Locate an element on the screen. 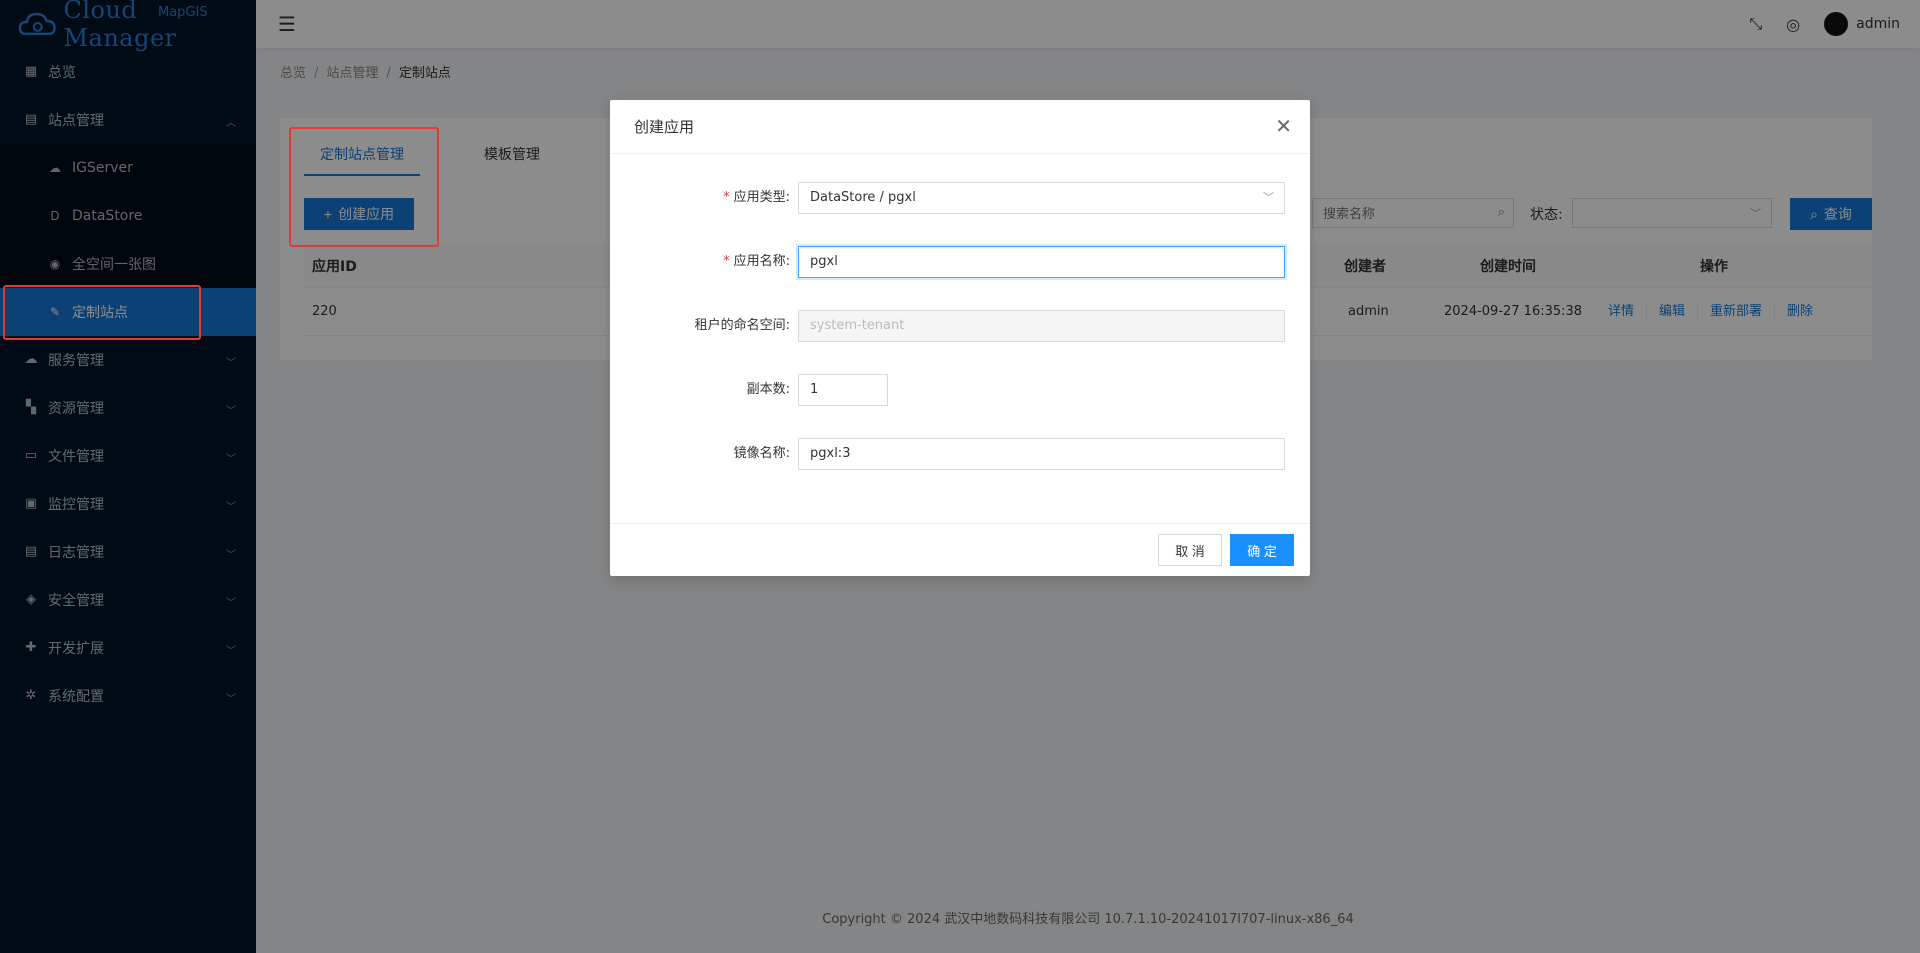  namespace-input: system-tenant is located at coordinates (1041, 326).